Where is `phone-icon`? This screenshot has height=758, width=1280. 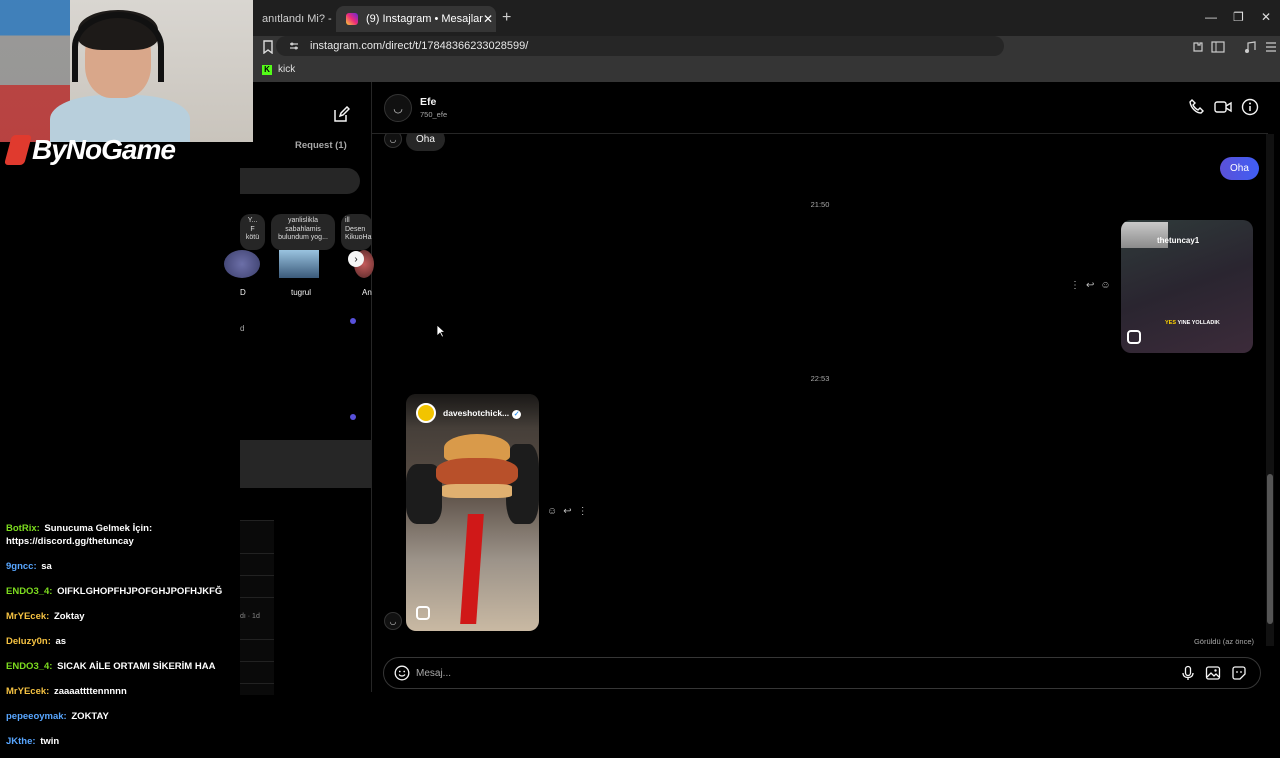
phone-icon is located at coordinates (1197, 107).